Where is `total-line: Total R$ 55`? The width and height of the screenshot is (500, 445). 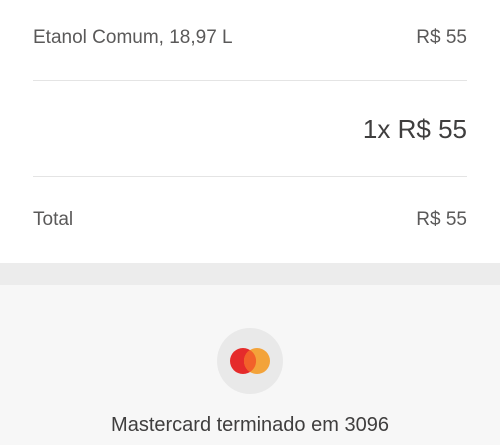
total-line: Total R$ 55 is located at coordinates (250, 220).